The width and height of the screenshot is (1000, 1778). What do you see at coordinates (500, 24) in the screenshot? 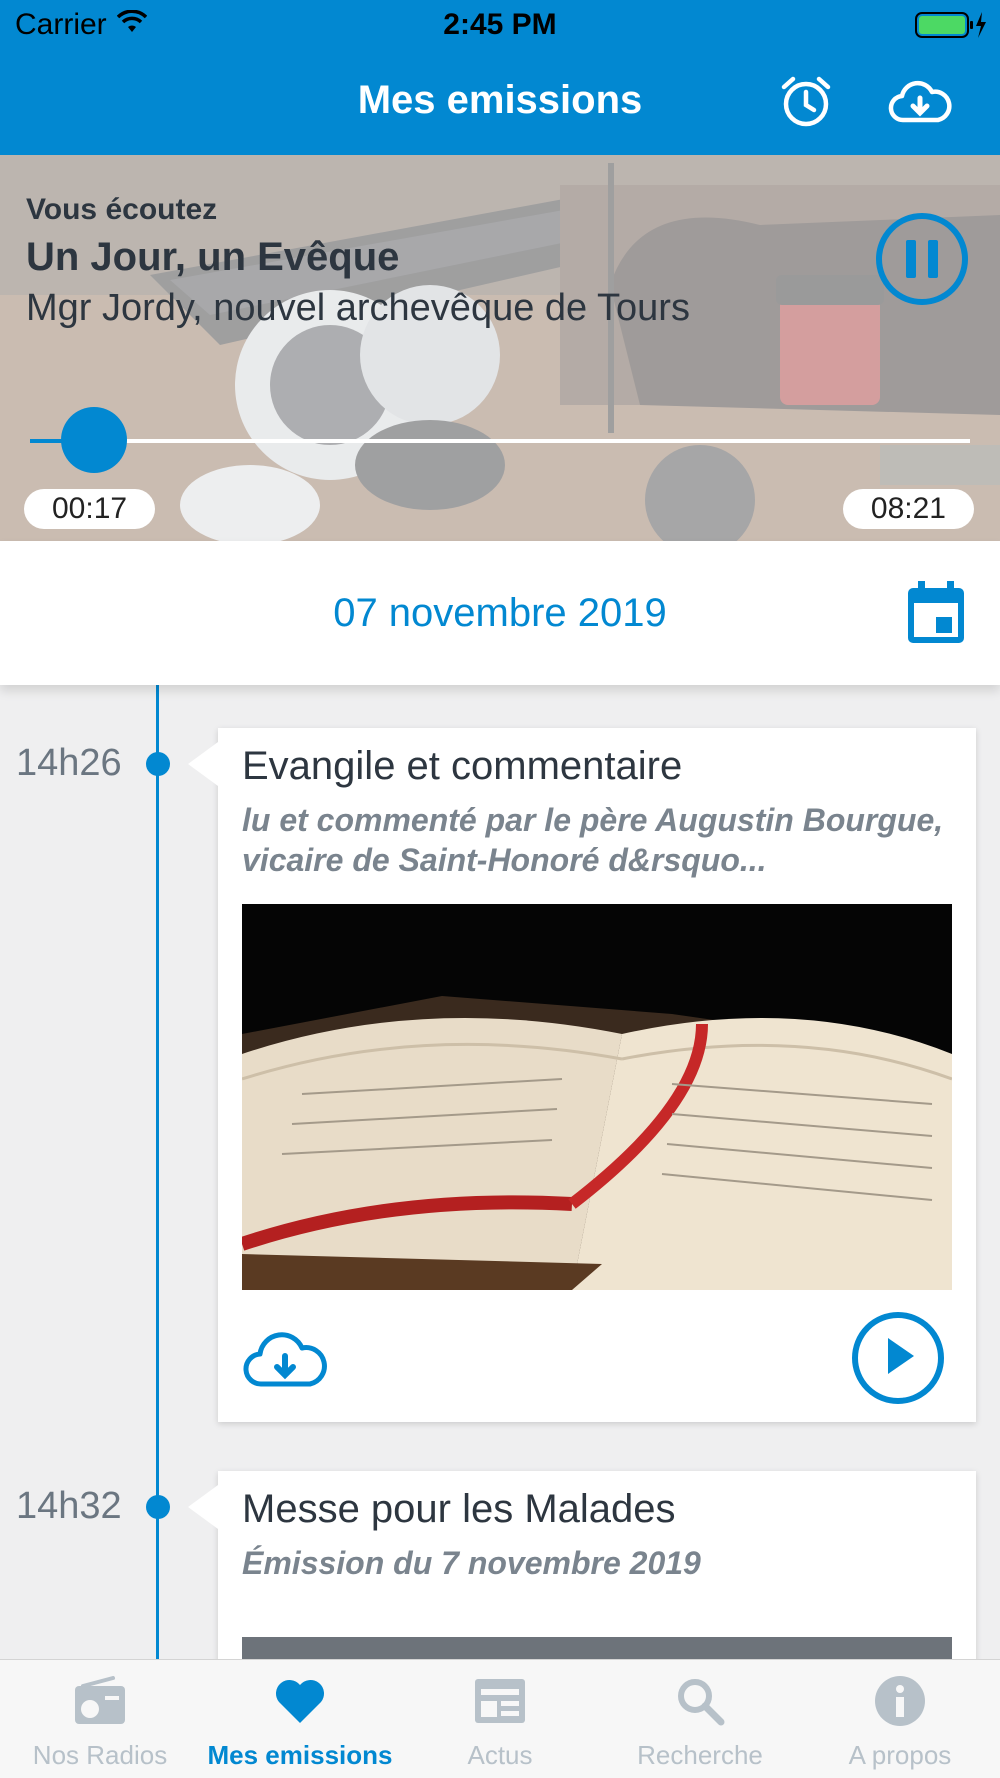
I see `status-time: 2:45 PM` at bounding box center [500, 24].